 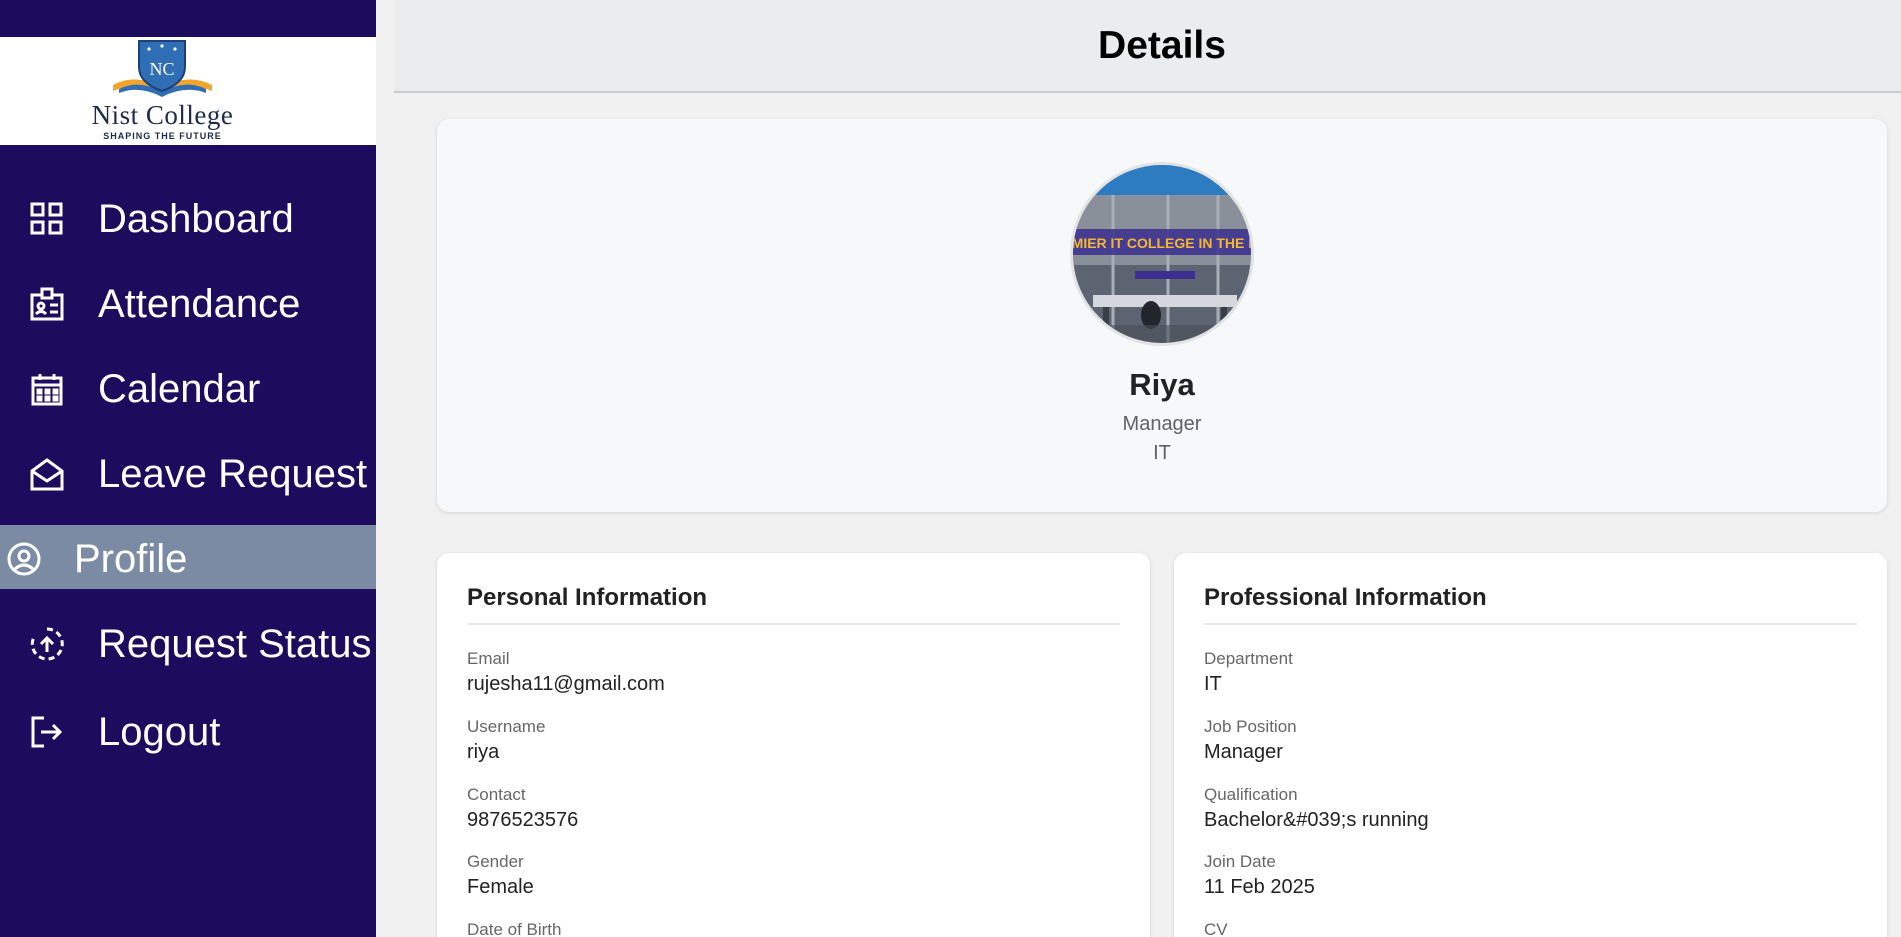 What do you see at coordinates (483, 752) in the screenshot?
I see `field-value: riya` at bounding box center [483, 752].